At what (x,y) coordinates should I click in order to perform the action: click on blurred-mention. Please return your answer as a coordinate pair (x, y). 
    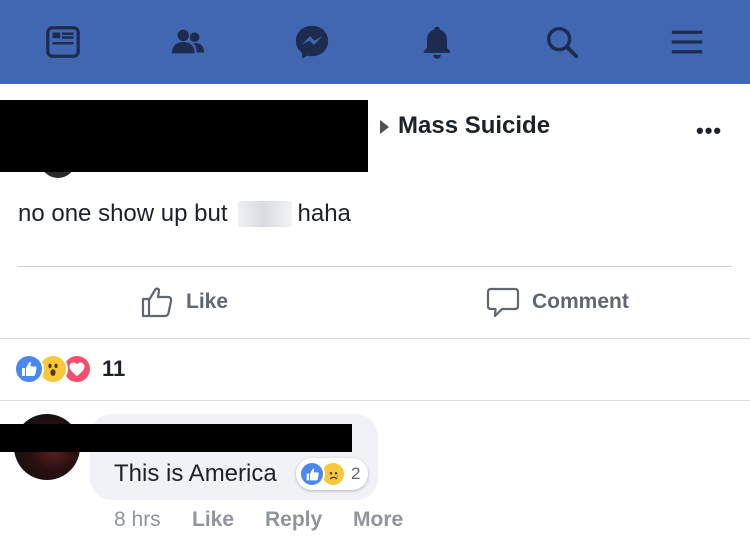
    Looking at the image, I should click on (264, 214).